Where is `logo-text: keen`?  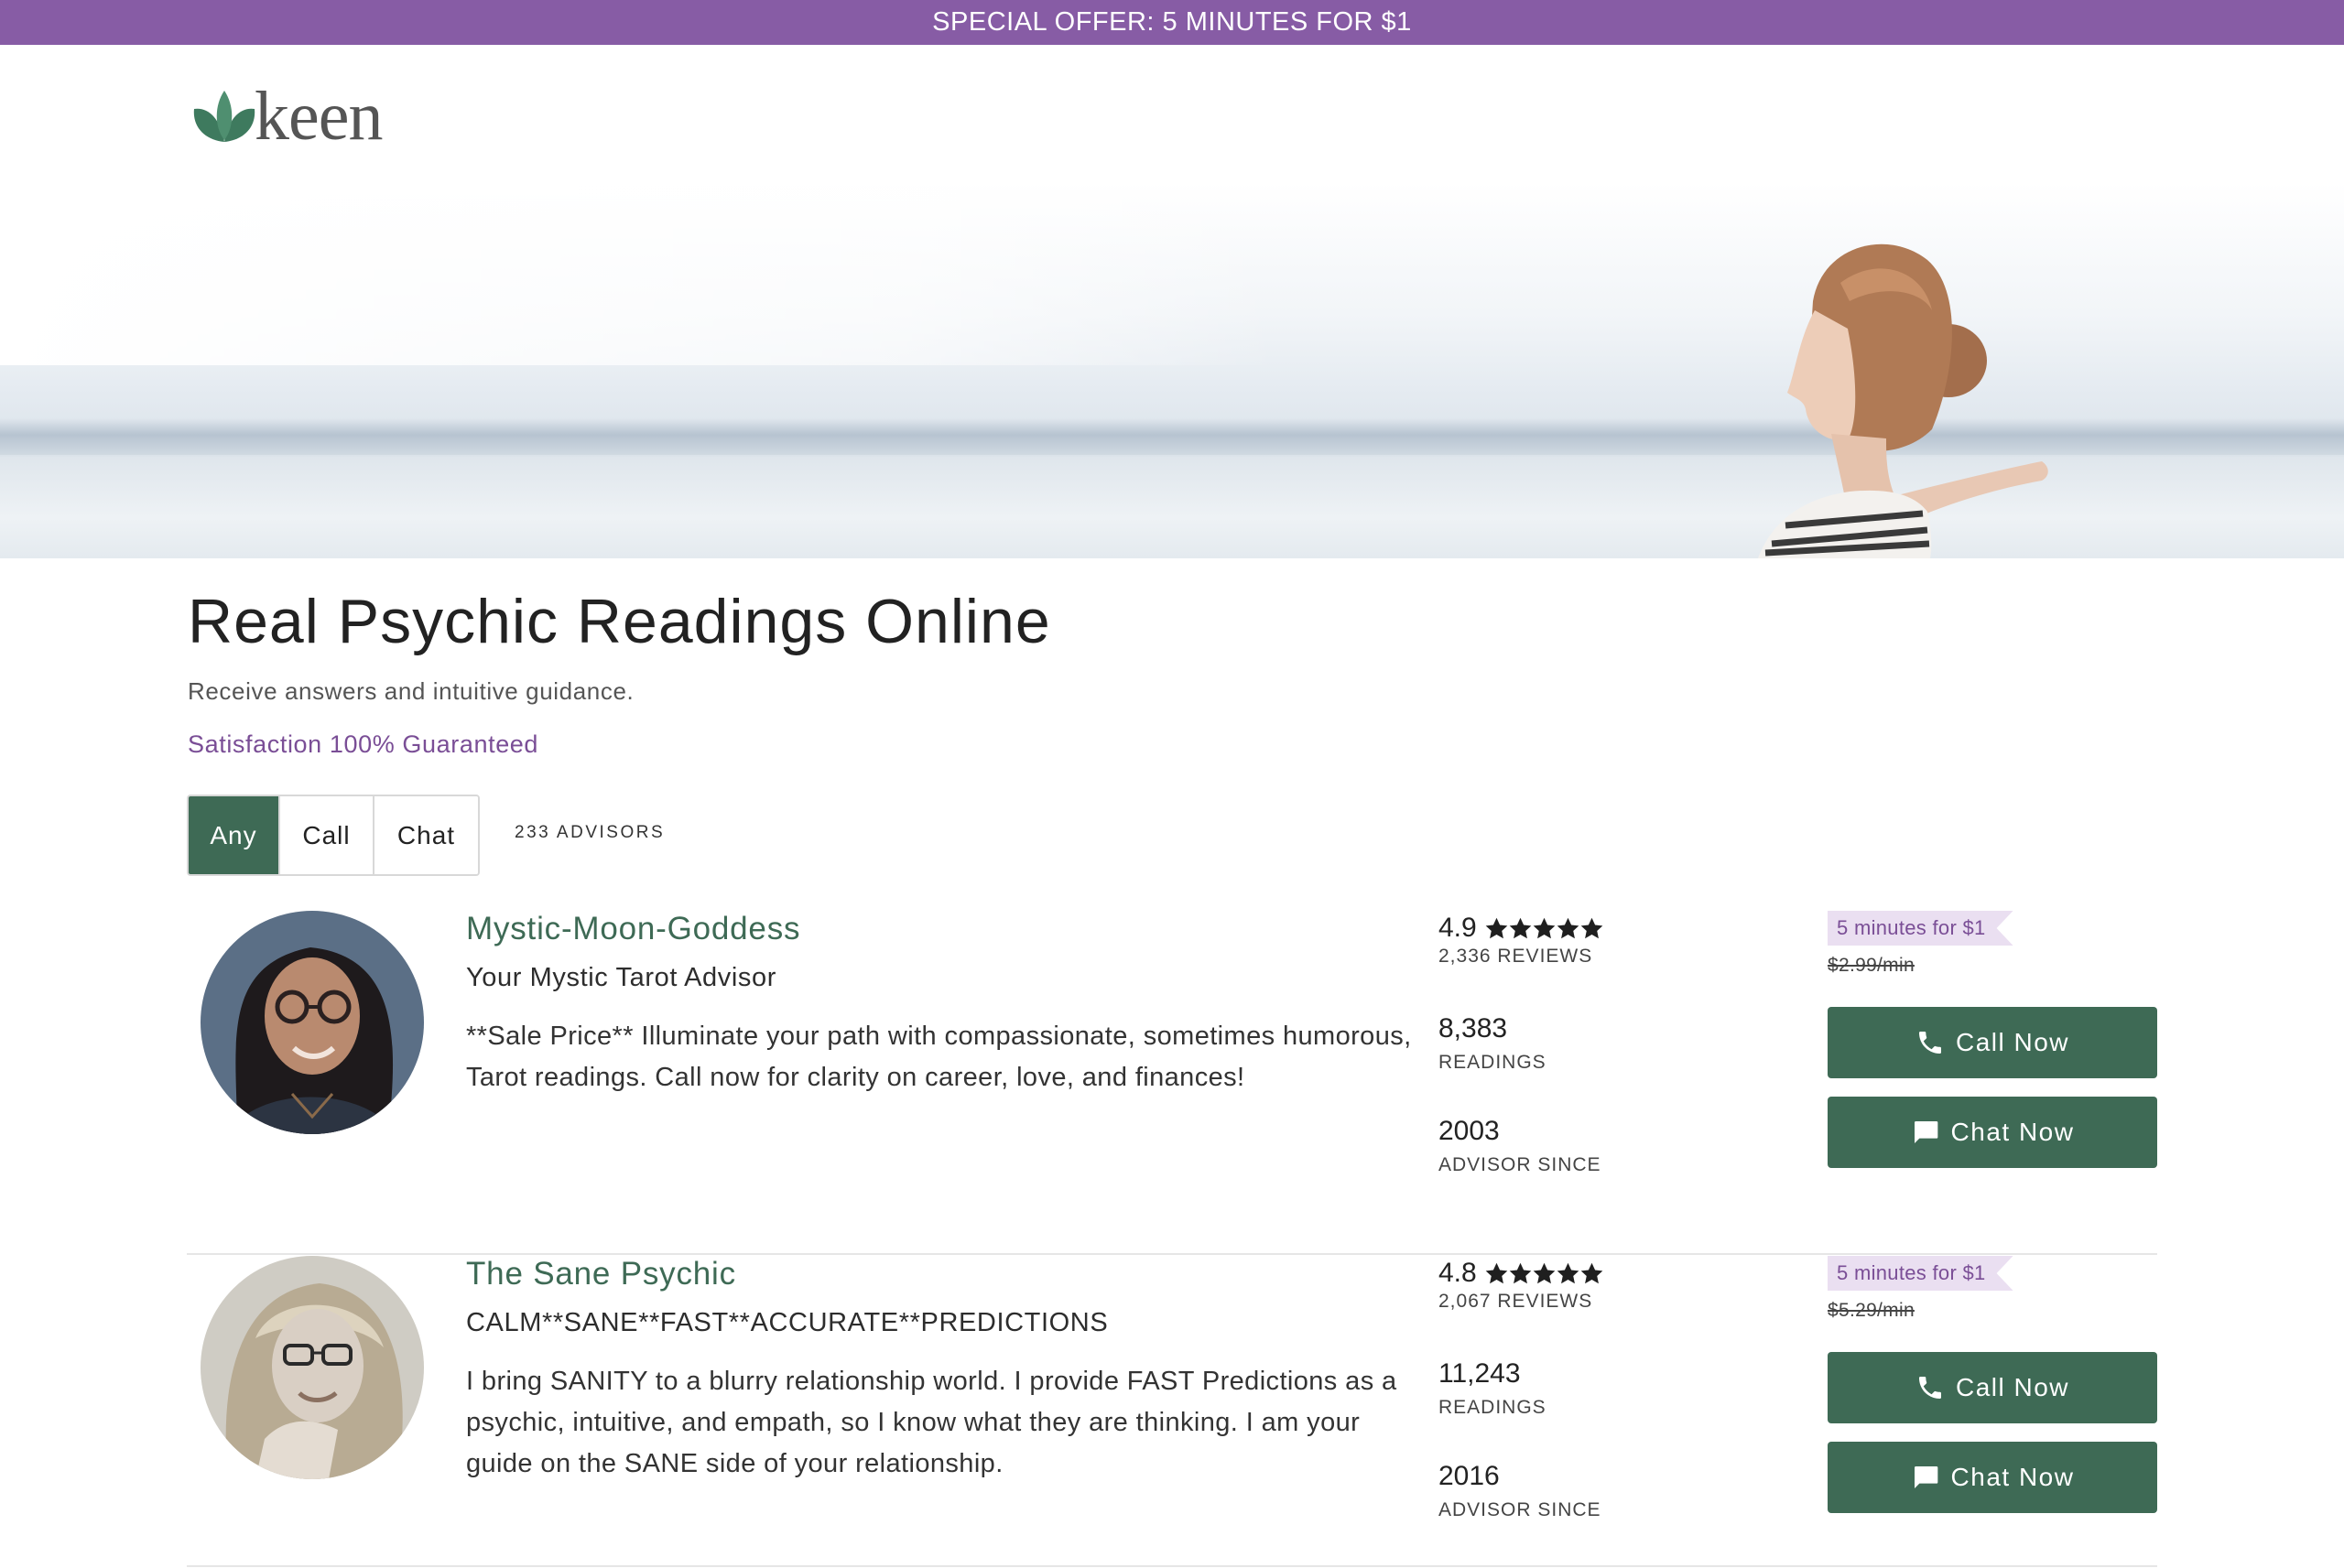
logo-text: keen is located at coordinates (319, 117).